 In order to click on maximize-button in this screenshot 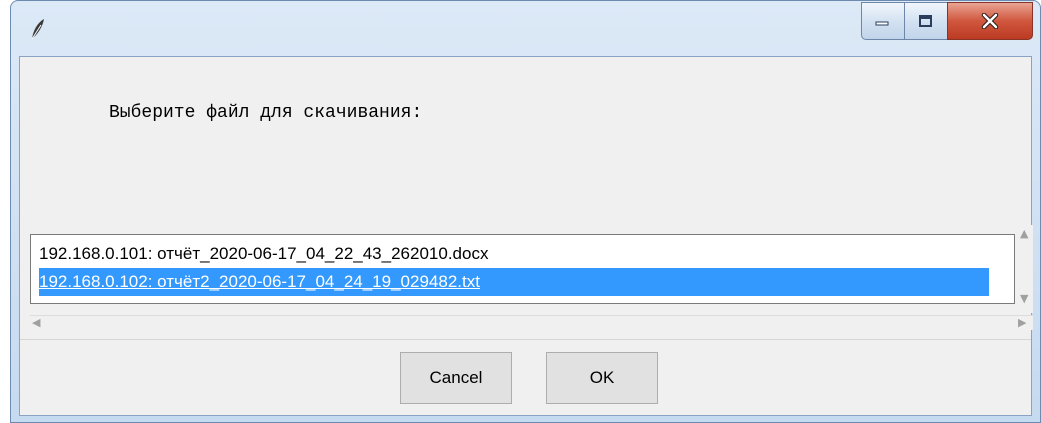, I will do `click(926, 21)`.